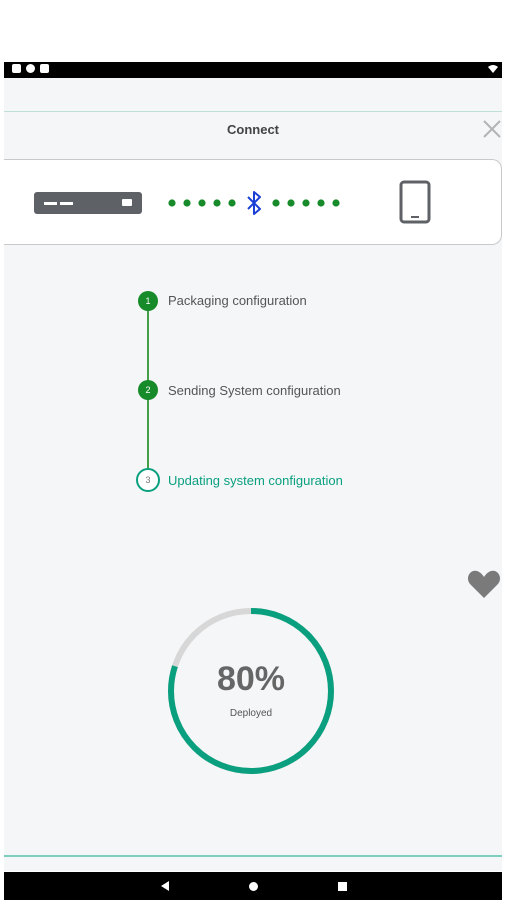 The height and width of the screenshot is (900, 506). I want to click on step-2-label: Sending System configuration, so click(254, 390).